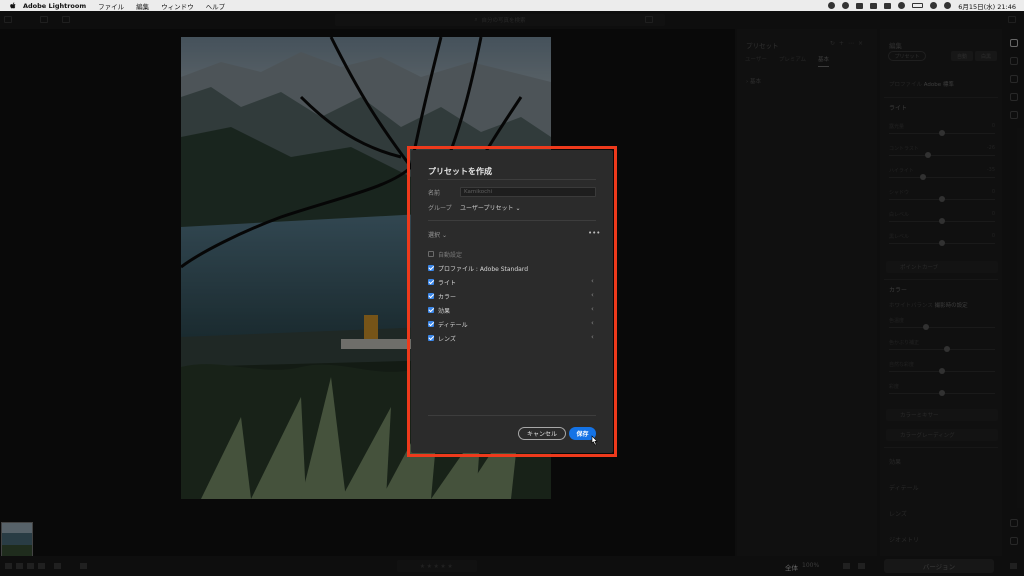 The width and height of the screenshot is (1024, 576). What do you see at coordinates (54, 6) in the screenshot?
I see `app-menu: Adobe Lightroom` at bounding box center [54, 6].